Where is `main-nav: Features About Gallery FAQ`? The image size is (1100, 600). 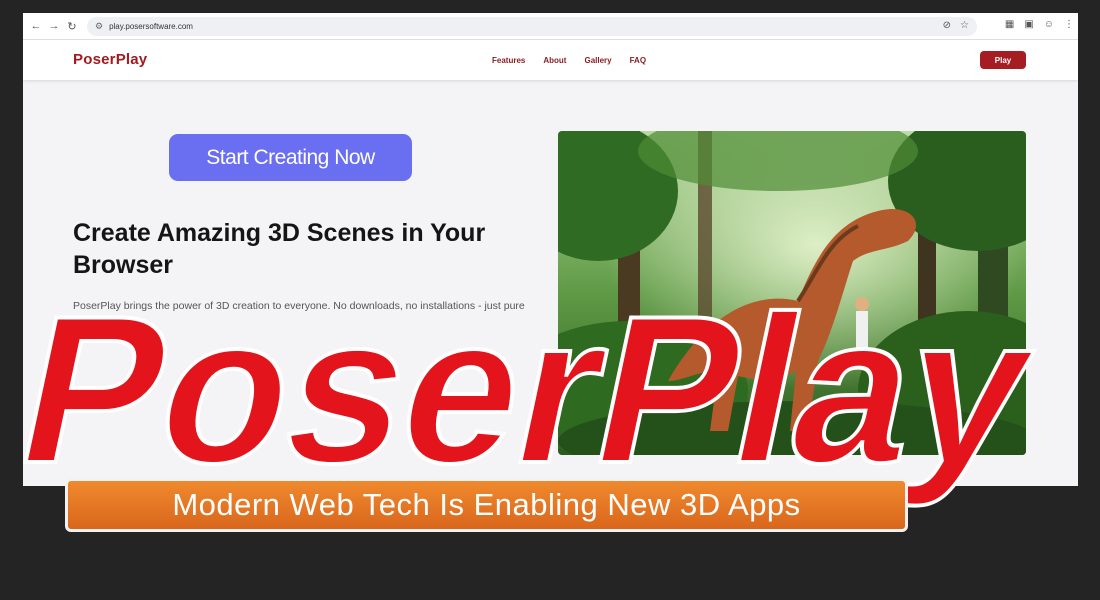
main-nav: Features About Gallery FAQ is located at coordinates (569, 60).